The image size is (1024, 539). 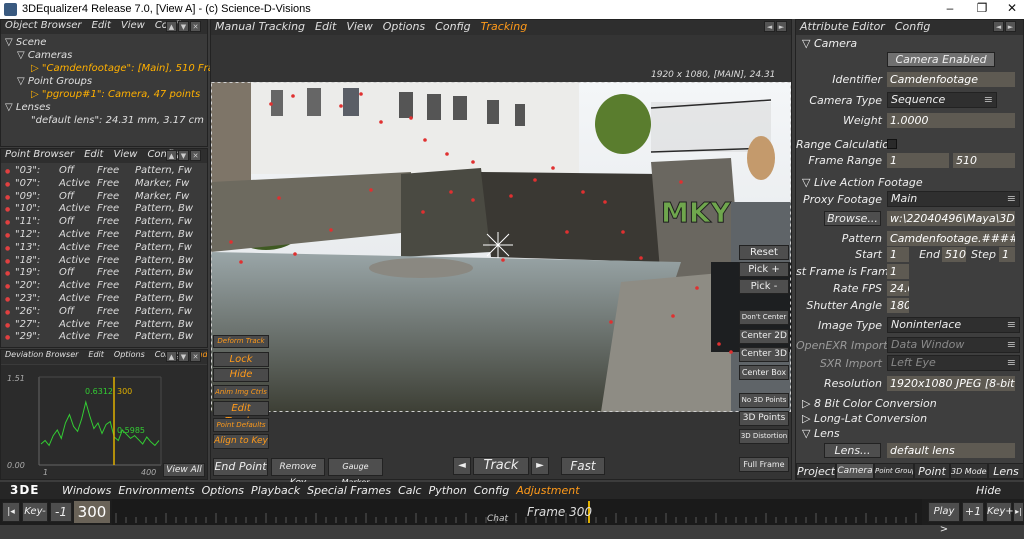 What do you see at coordinates (35, 512) in the screenshot?
I see `key-prev-button: Key-` at bounding box center [35, 512].